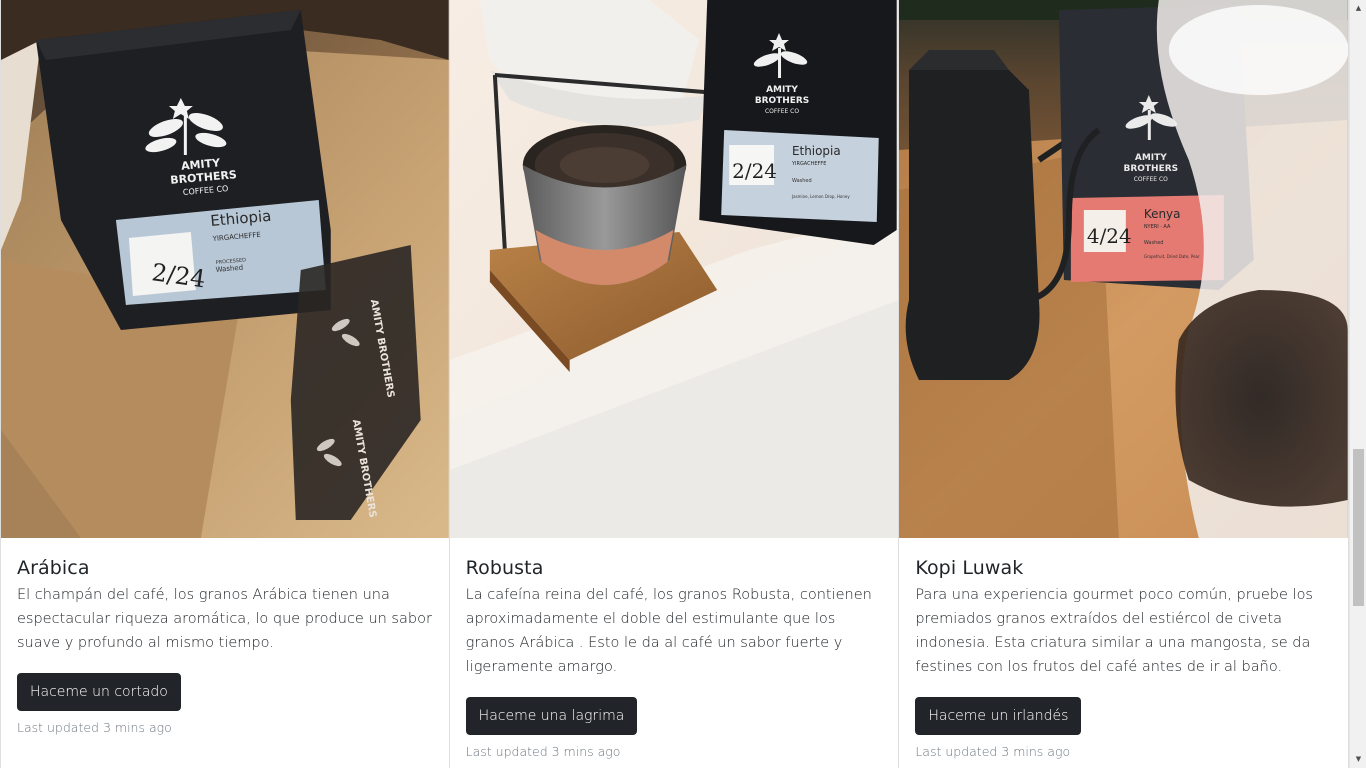 The height and width of the screenshot is (768, 1366). I want to click on card-title: Robusta, so click(504, 568).